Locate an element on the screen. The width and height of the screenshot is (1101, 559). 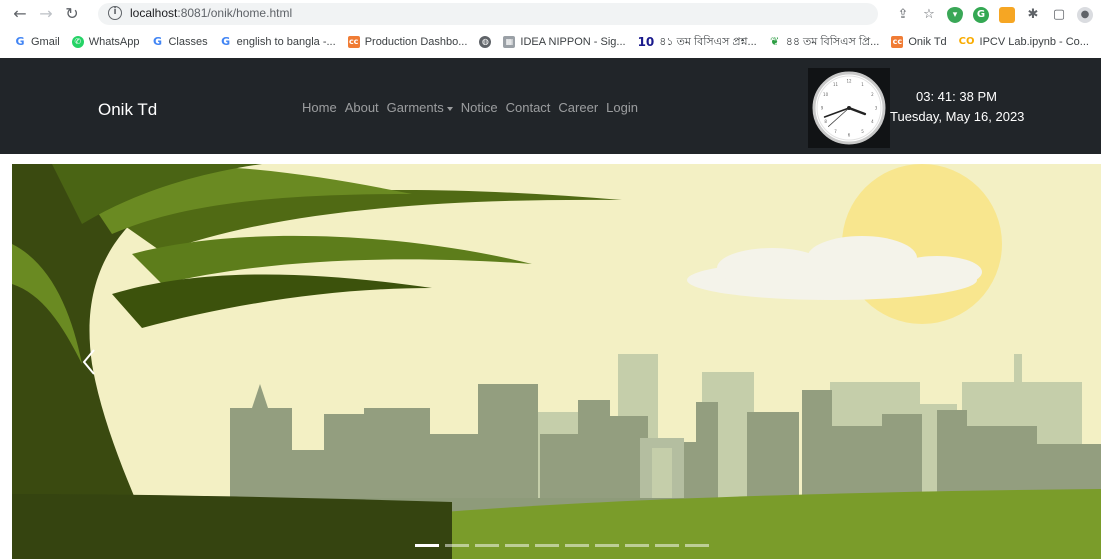
nav-link-contact: Contact is located at coordinates (528, 107).